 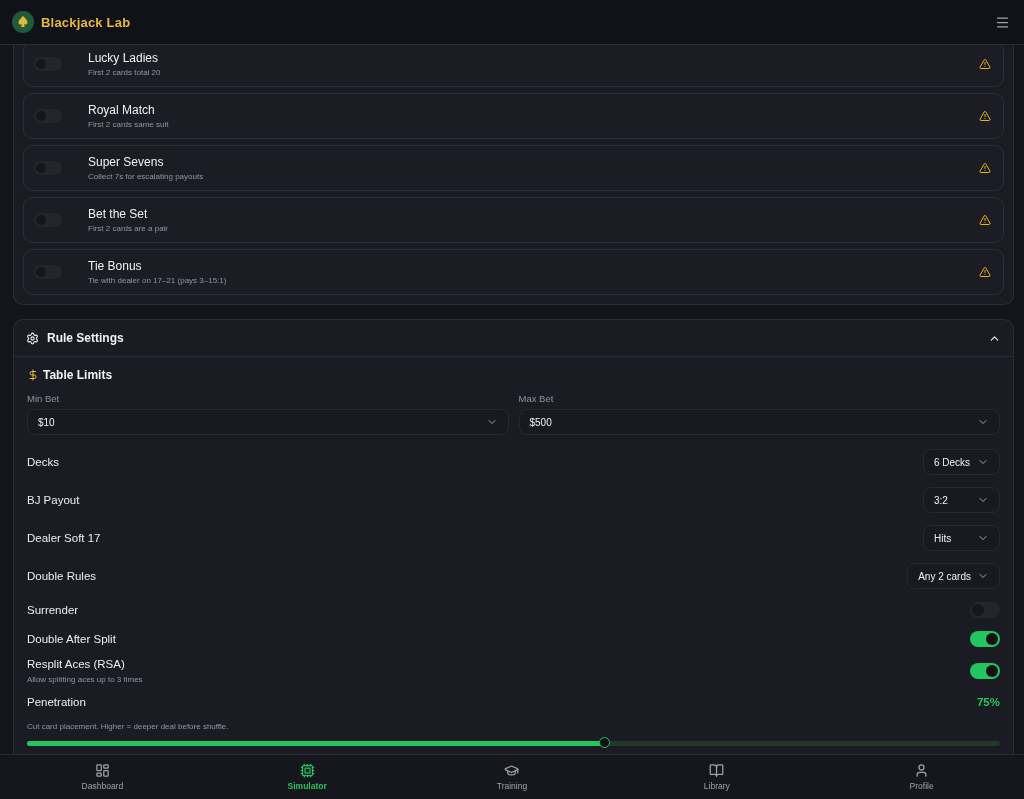 What do you see at coordinates (125, 72) in the screenshot?
I see `side-bet-description: First 2 cards total 20` at bounding box center [125, 72].